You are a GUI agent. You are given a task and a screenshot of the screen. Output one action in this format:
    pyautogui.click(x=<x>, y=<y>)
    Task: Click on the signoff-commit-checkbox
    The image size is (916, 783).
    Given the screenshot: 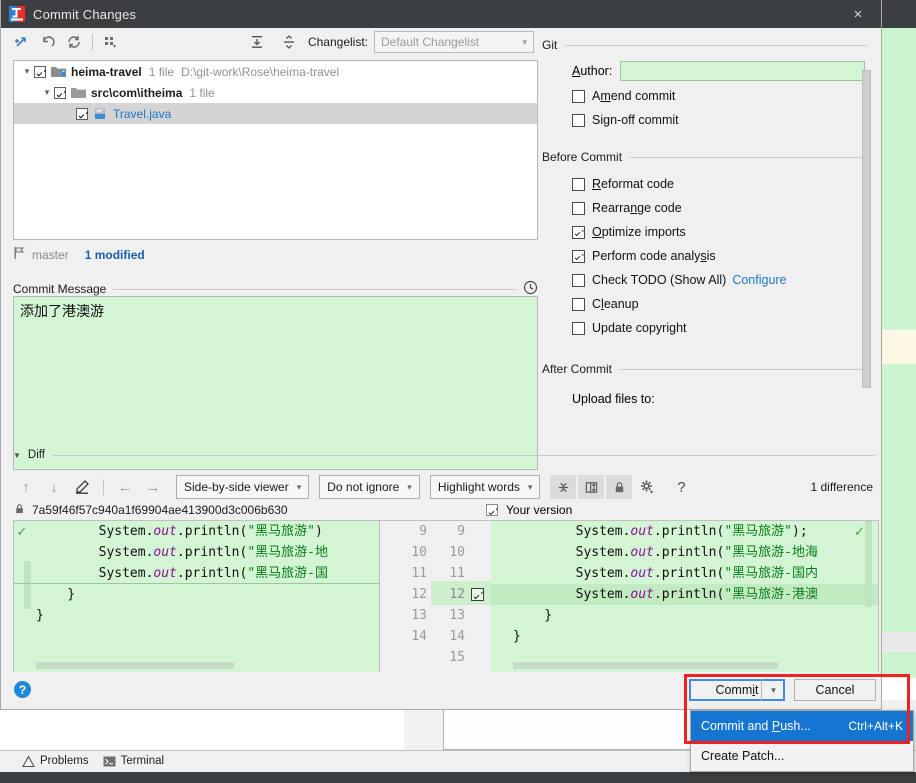 What is the action you would take?
    pyautogui.click(x=578, y=120)
    